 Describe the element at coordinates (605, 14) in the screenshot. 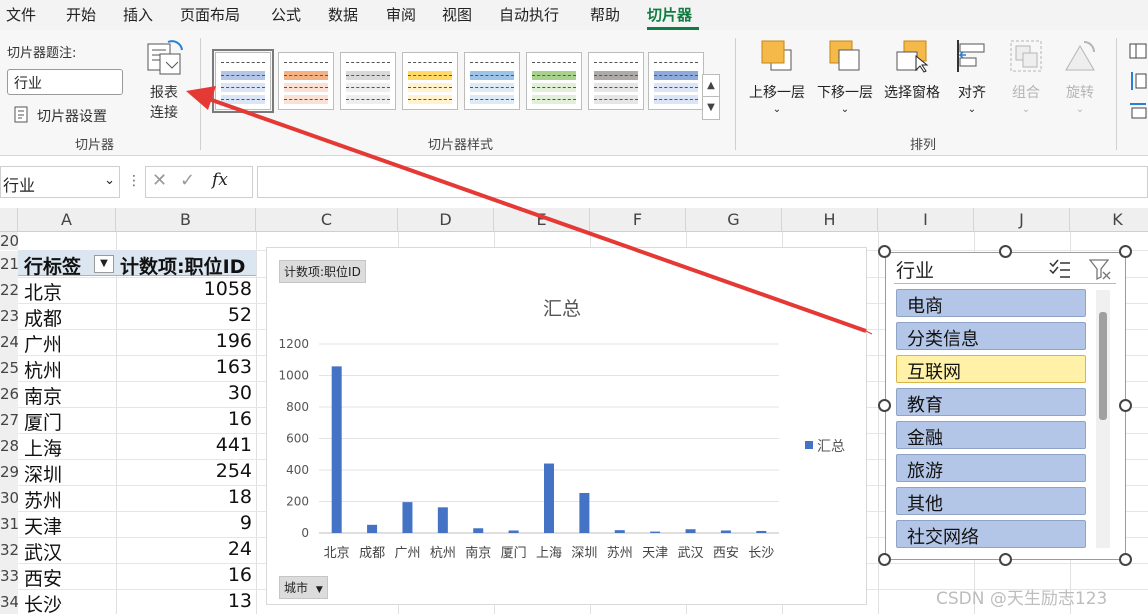

I see `menu-help: 帮助` at that location.